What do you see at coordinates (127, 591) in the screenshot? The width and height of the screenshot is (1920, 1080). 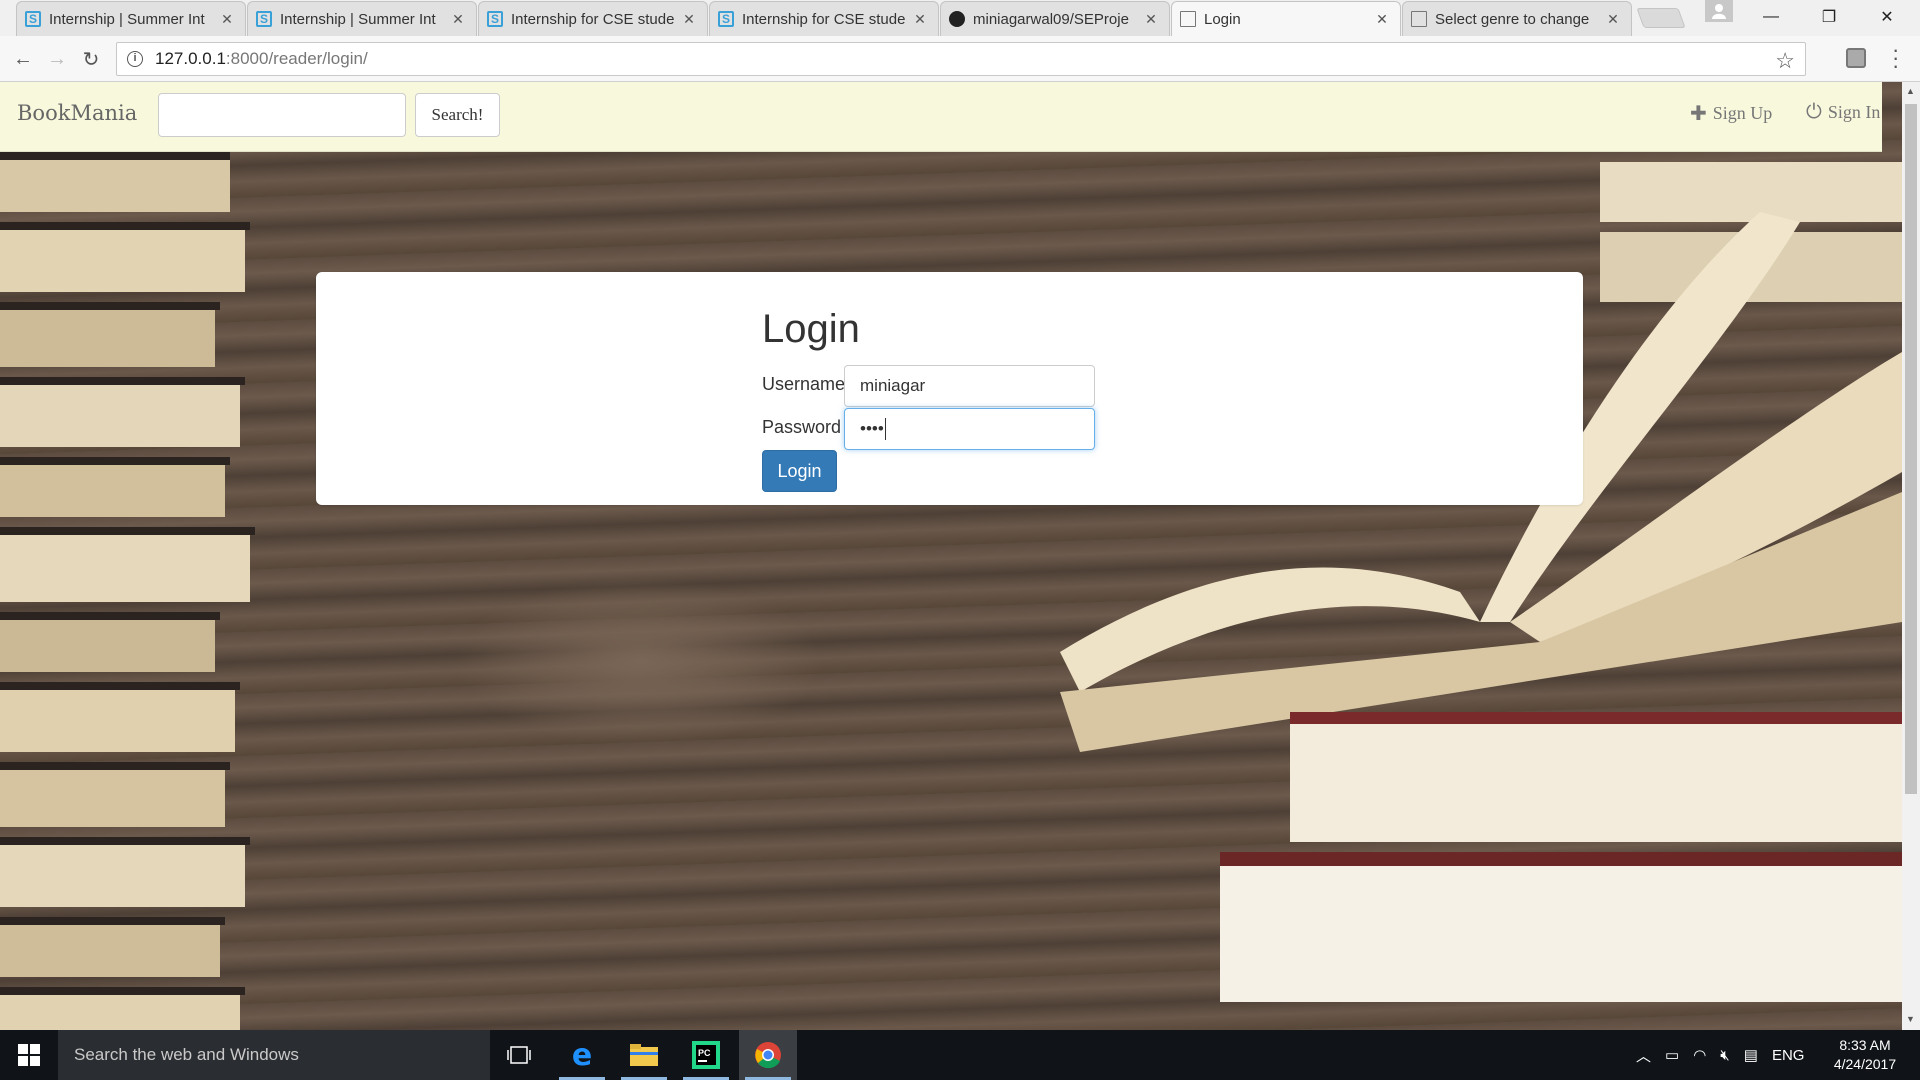 I see `books-background-left` at bounding box center [127, 591].